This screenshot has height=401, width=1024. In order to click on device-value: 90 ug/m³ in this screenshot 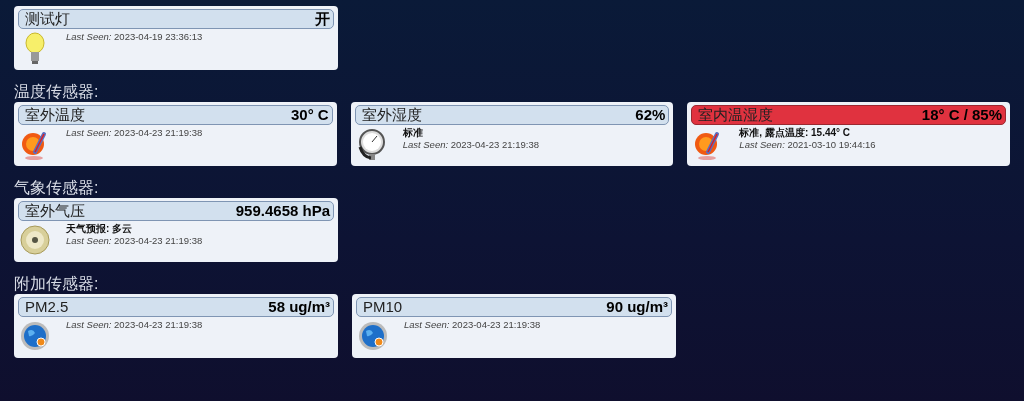, I will do `click(637, 306)`.